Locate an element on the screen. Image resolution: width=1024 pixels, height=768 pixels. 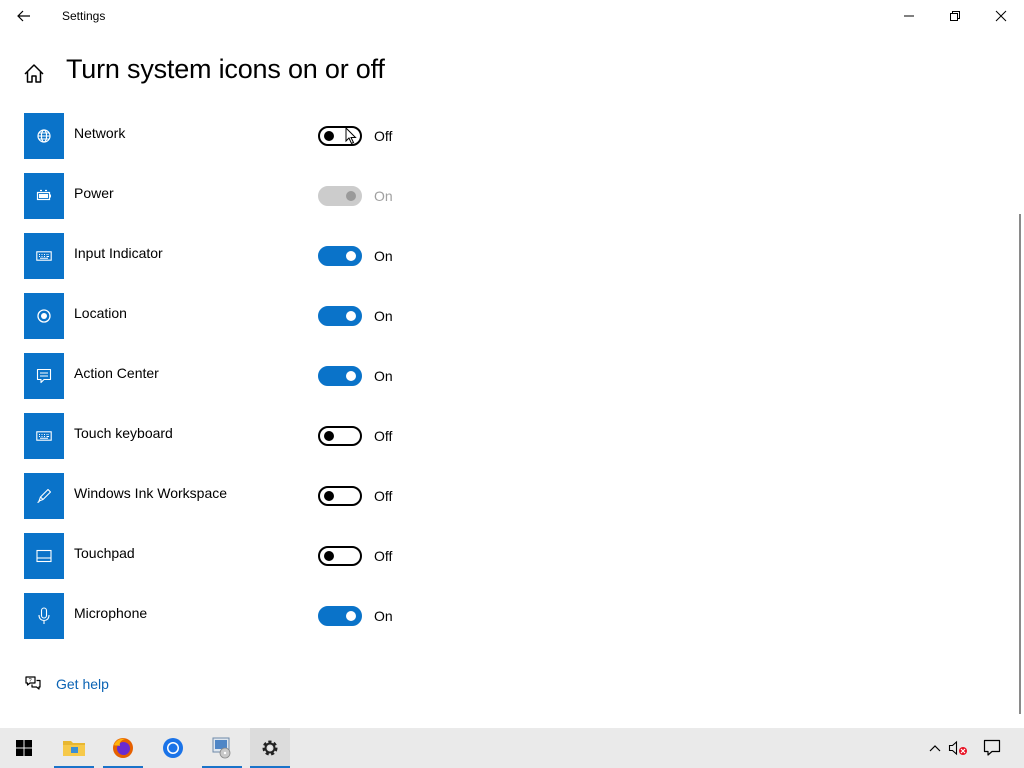
close-button is located at coordinates (1001, 16).